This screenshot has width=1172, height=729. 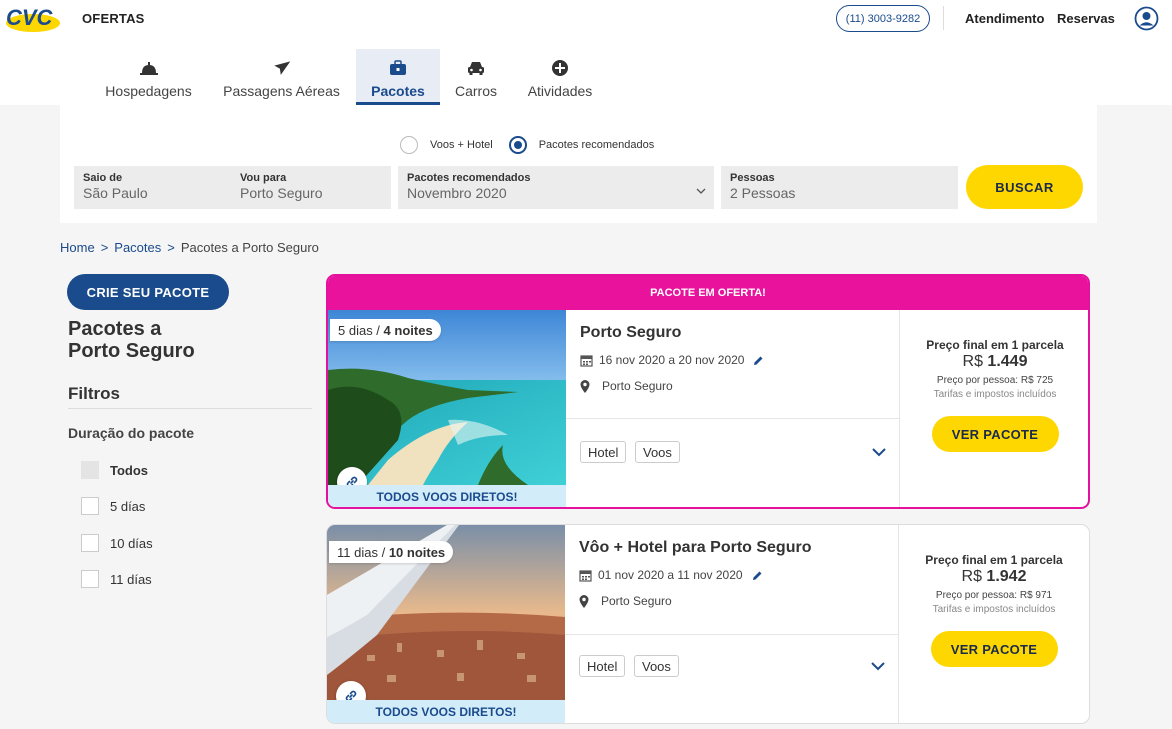 I want to click on price-per-person: Preço por pessoa: R$ 725, so click(x=995, y=380).